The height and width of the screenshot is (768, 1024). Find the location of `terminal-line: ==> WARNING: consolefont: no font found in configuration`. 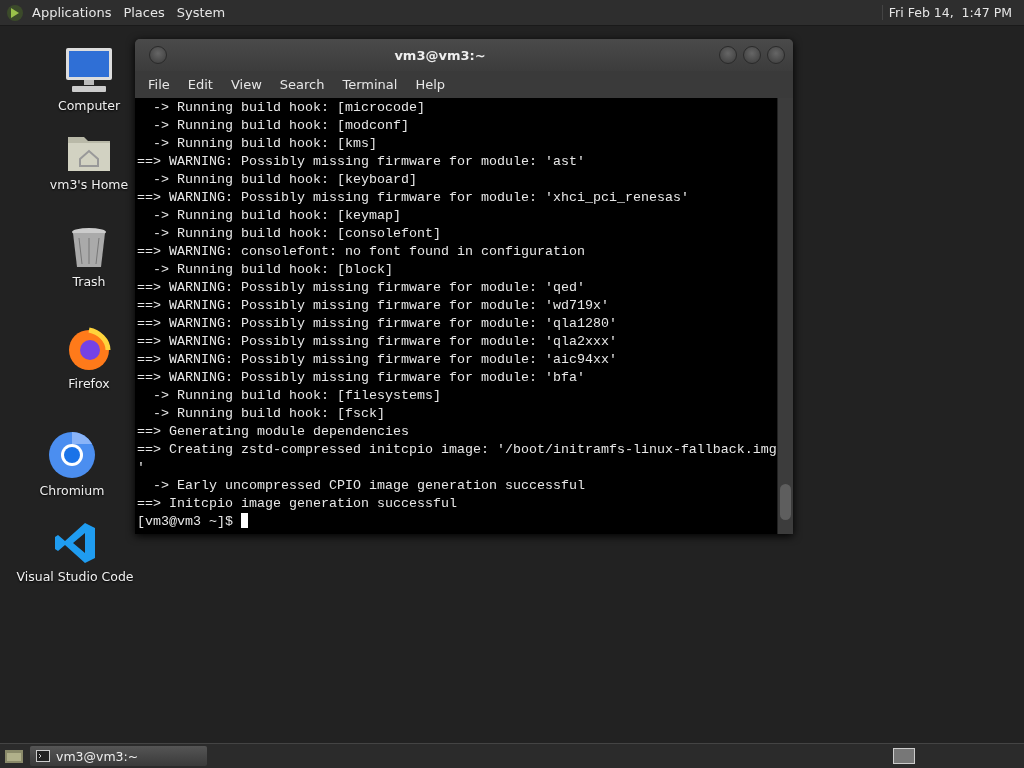

terminal-line: ==> WARNING: consolefont: no font found in configuration is located at coordinates (361, 252).